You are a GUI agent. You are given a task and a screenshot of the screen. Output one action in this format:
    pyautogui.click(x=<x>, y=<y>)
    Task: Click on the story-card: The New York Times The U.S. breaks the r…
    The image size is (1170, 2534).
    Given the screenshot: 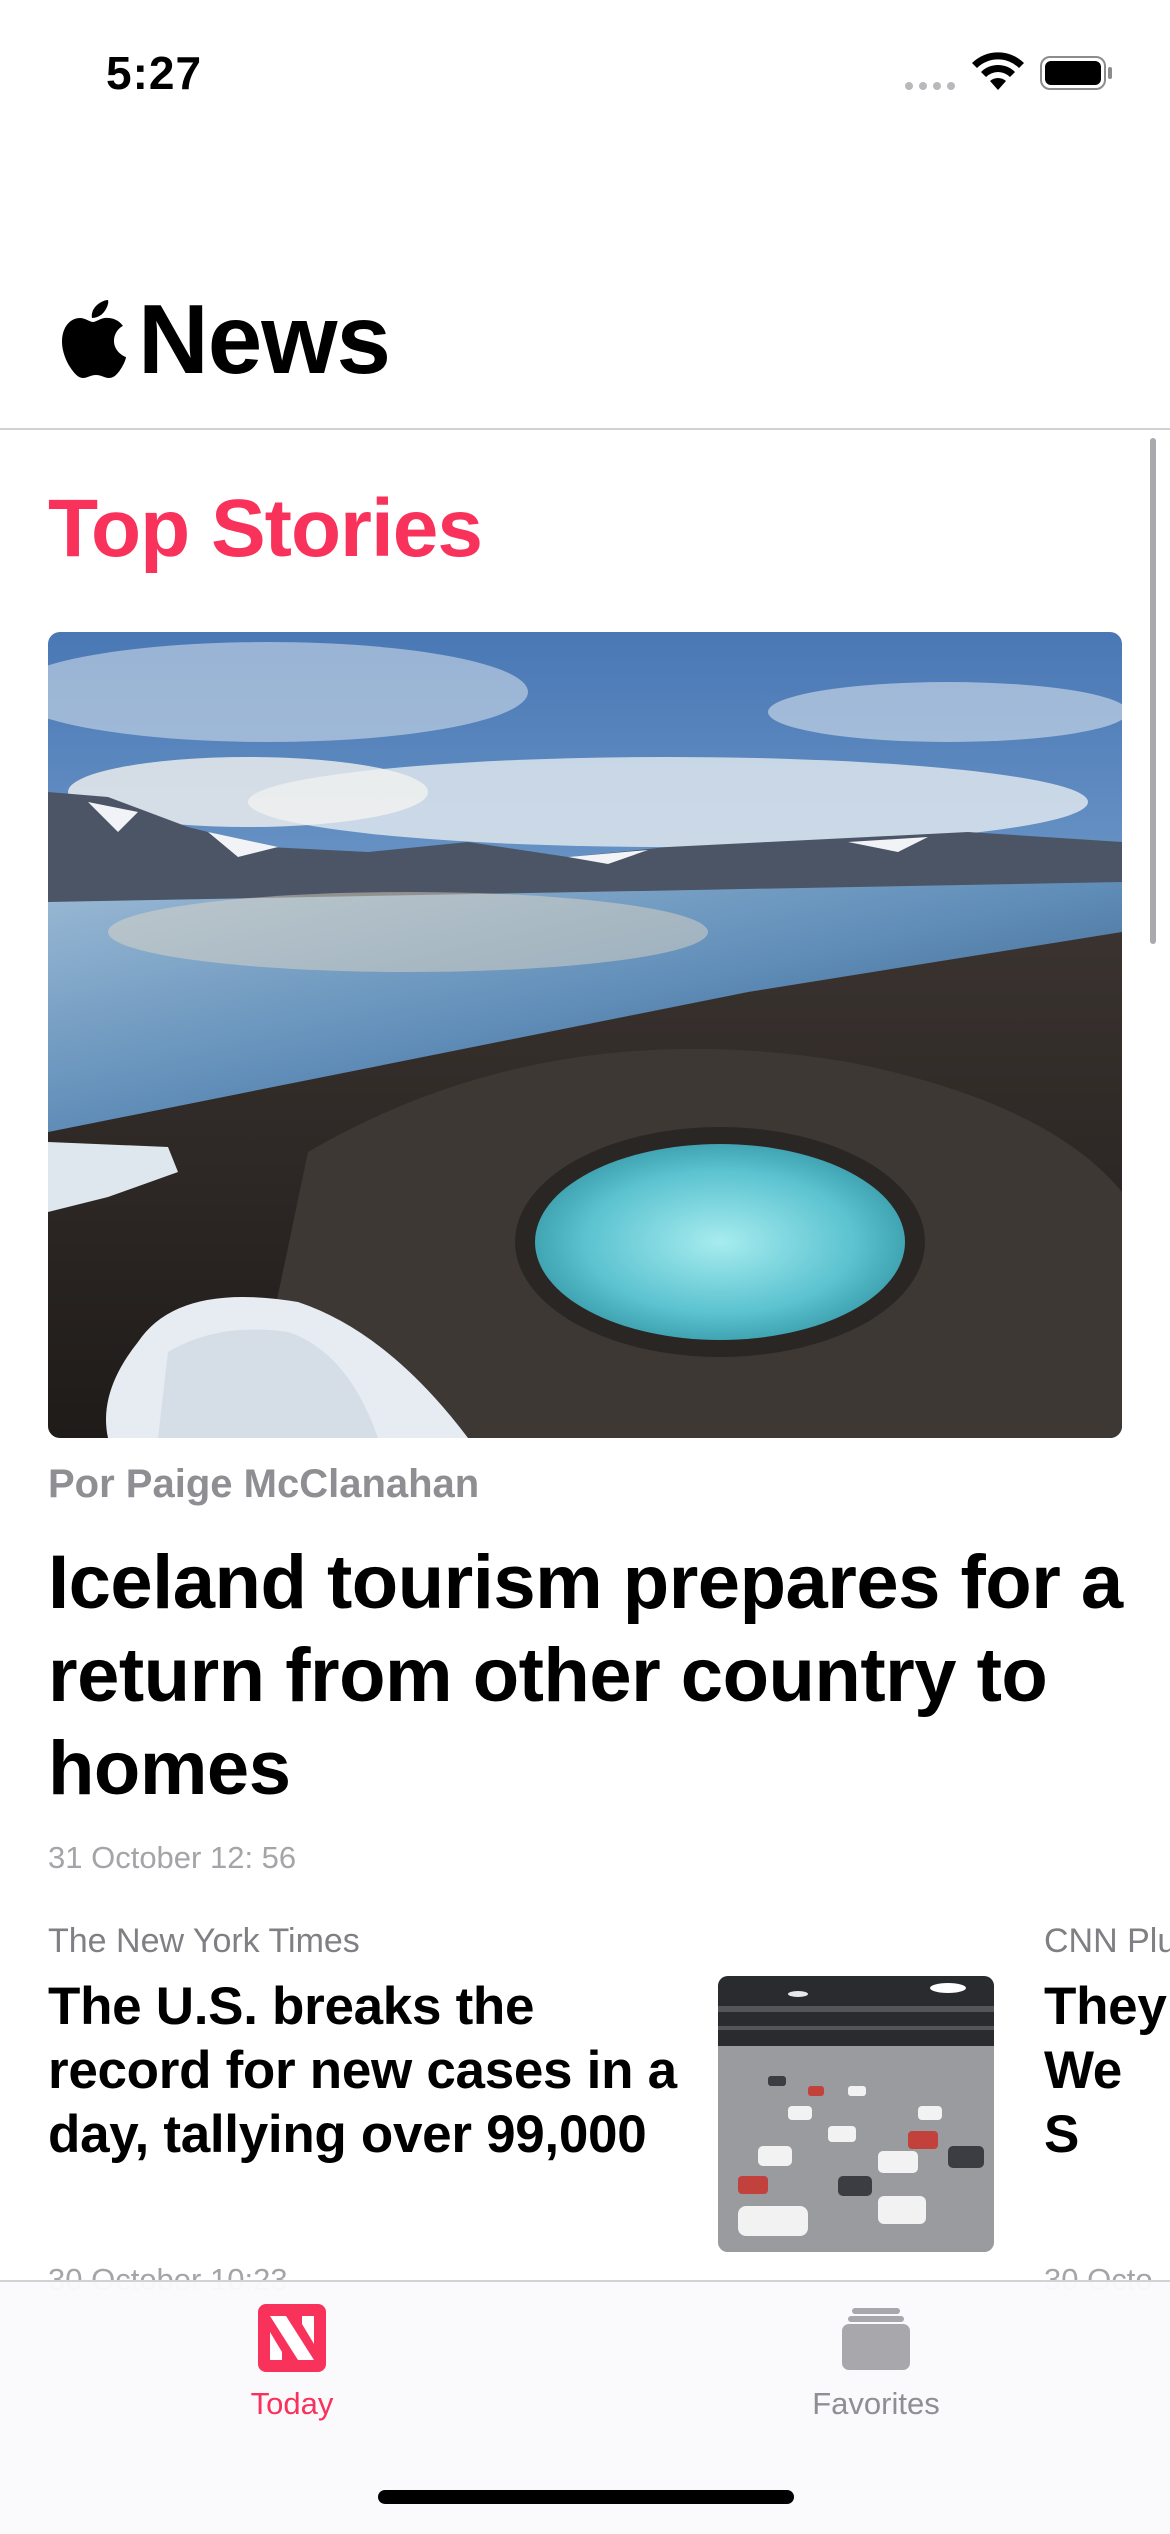 What is the action you would take?
    pyautogui.click(x=378, y=2044)
    